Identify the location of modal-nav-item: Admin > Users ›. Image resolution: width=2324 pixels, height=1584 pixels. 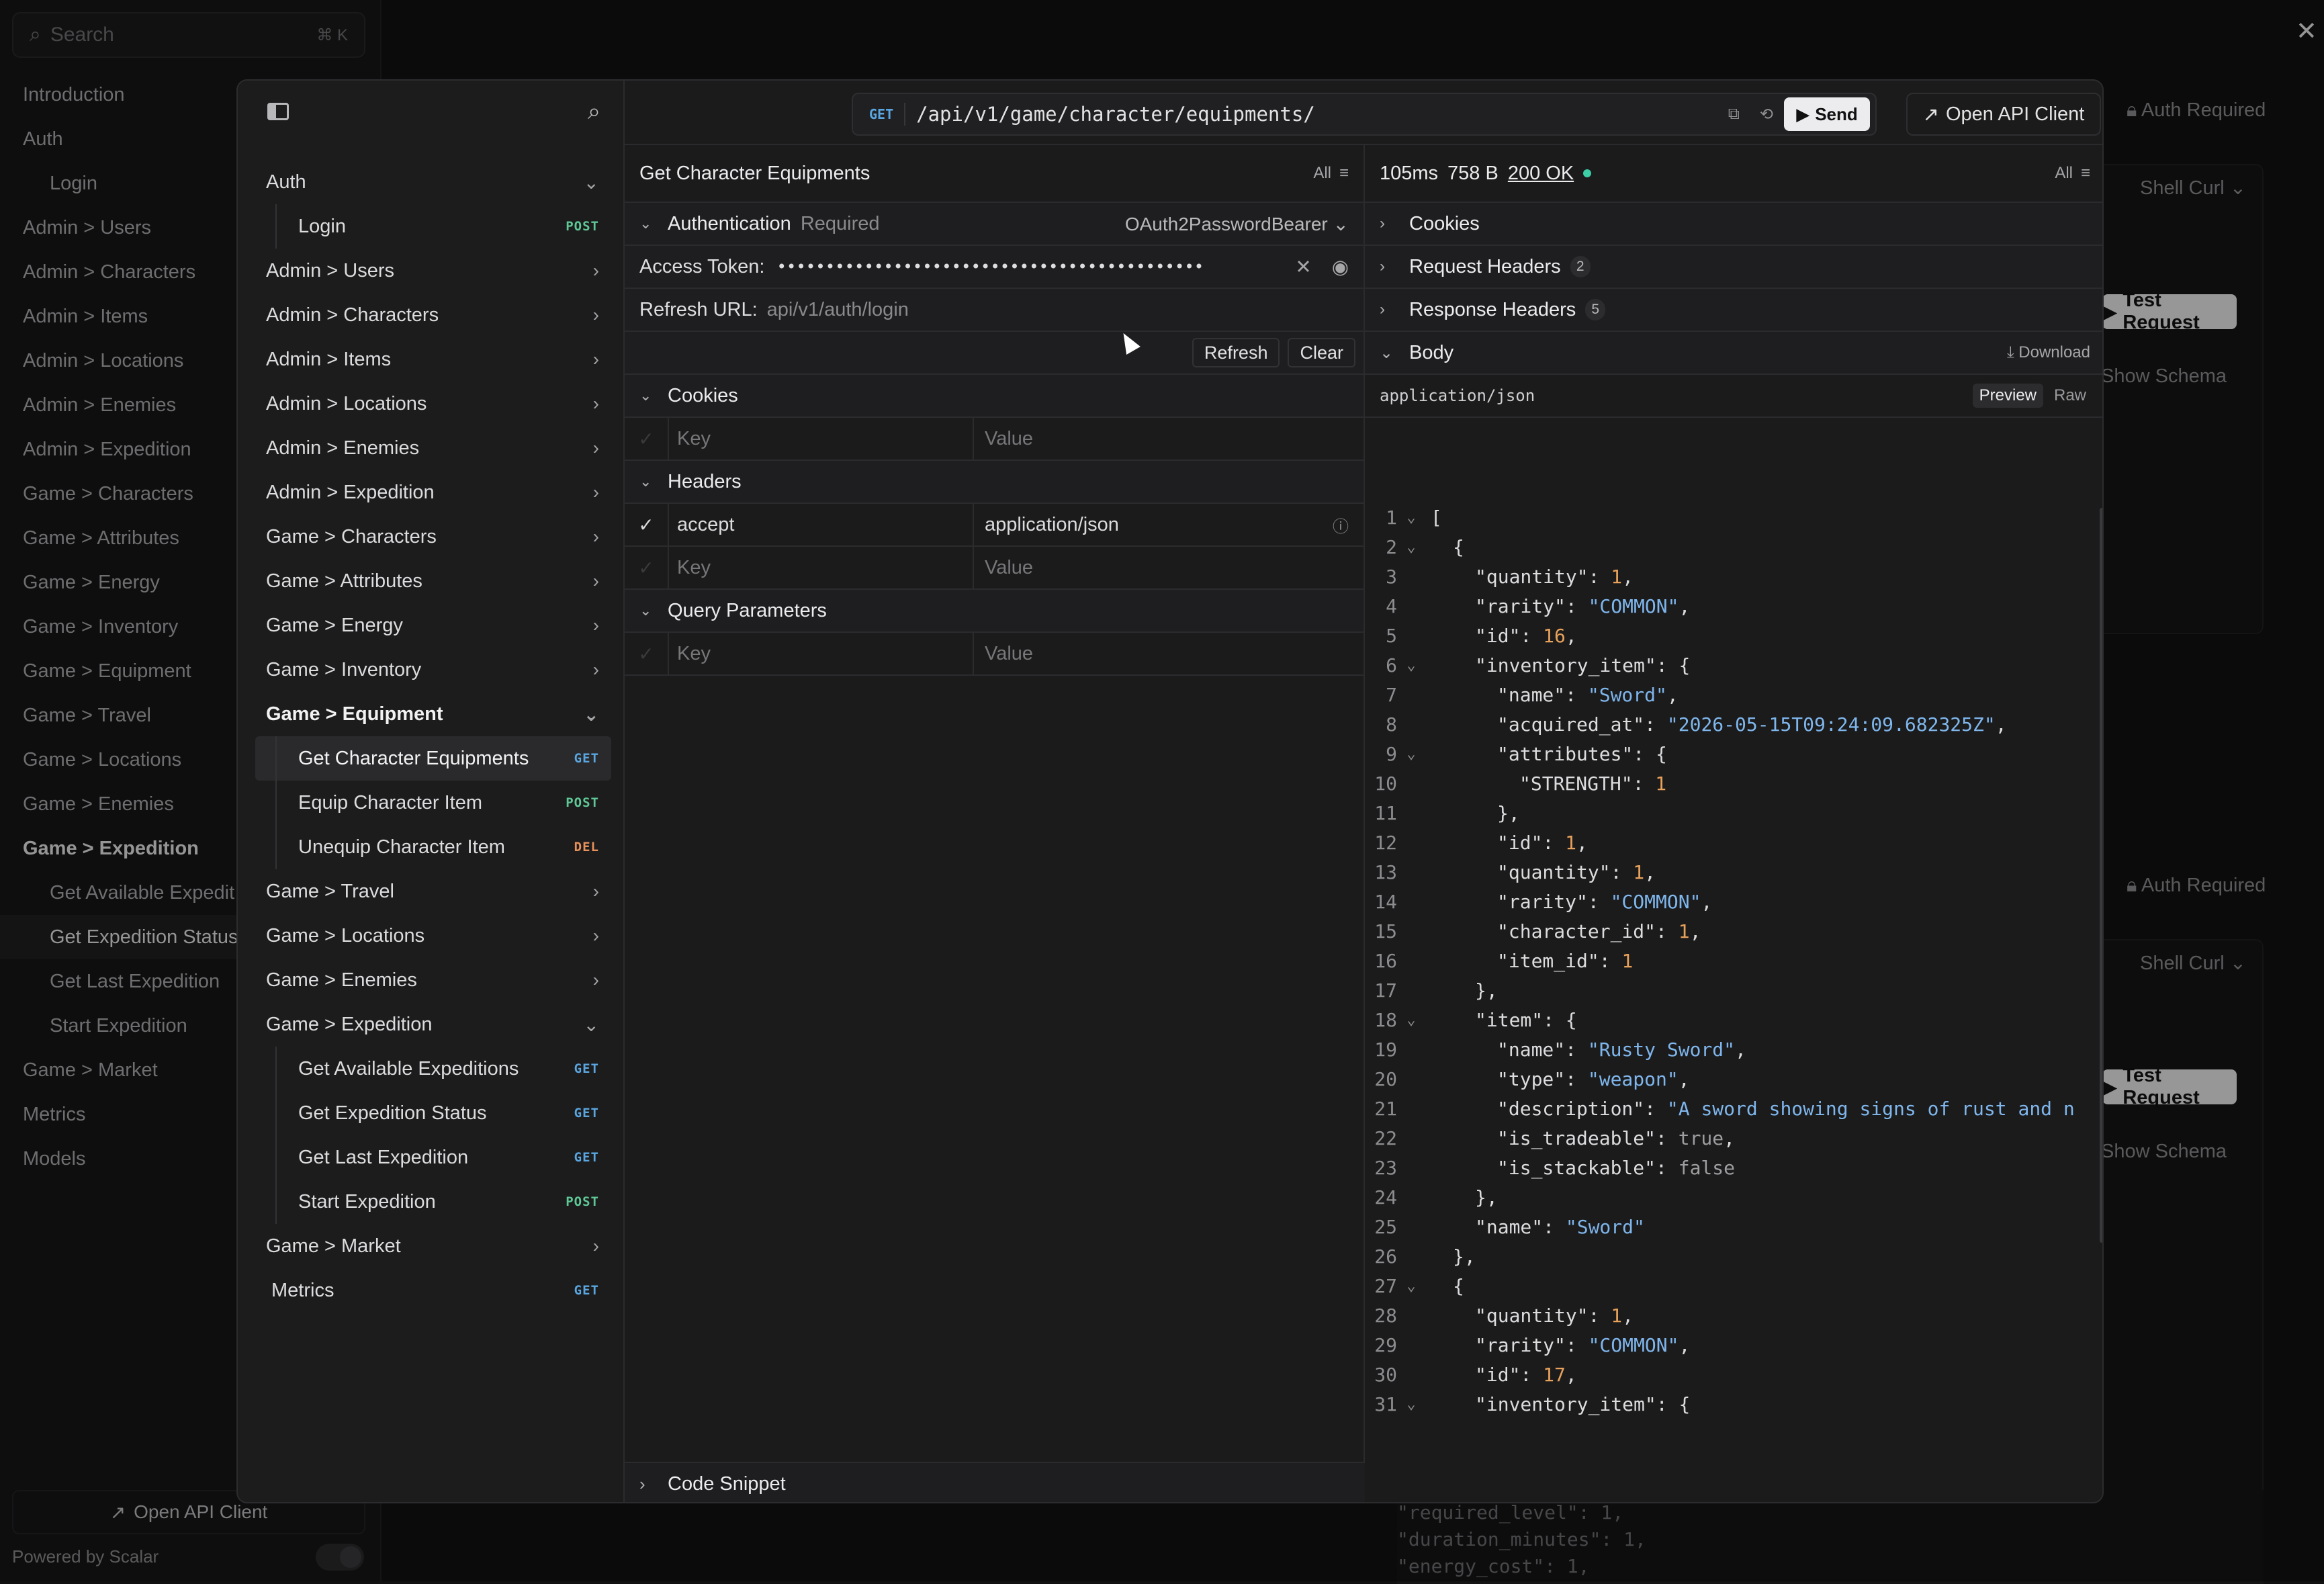
(433, 271).